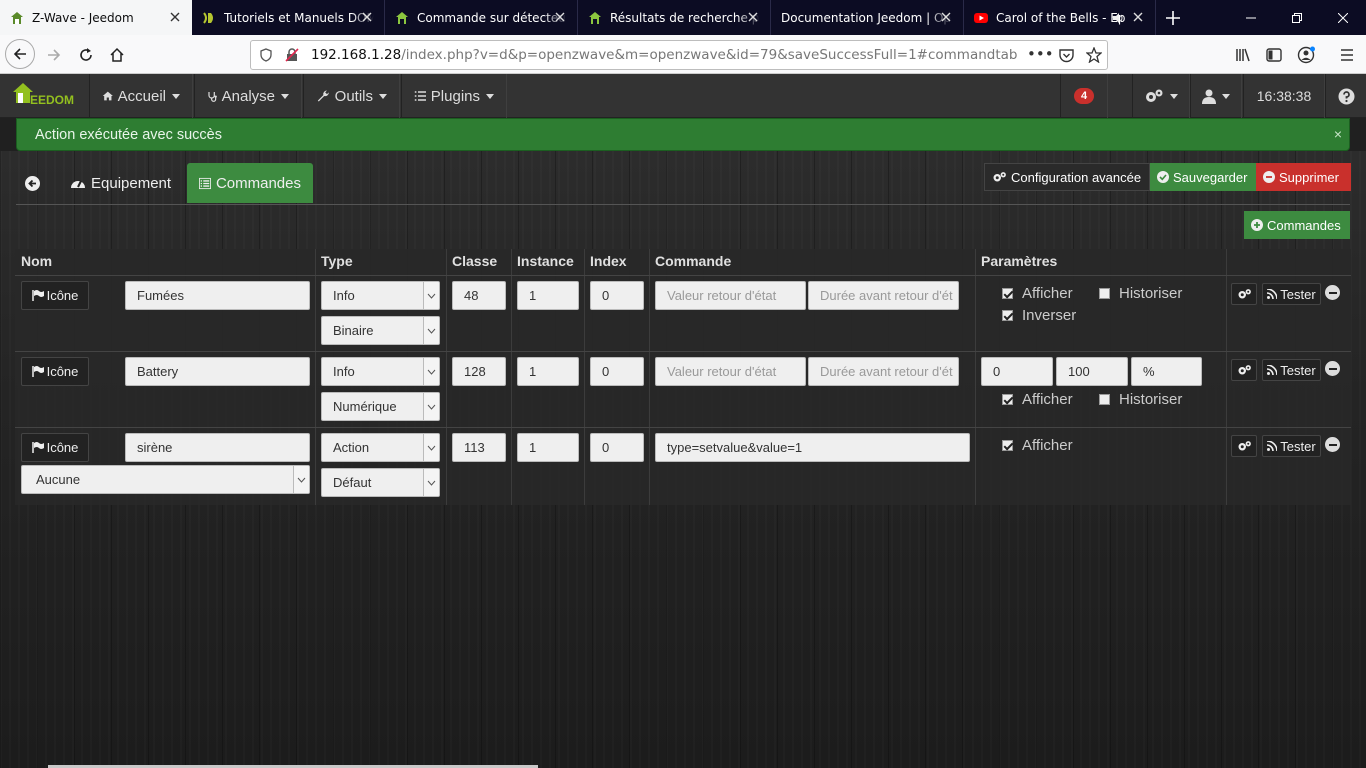 The height and width of the screenshot is (768, 1366). I want to click on new-tab-button, so click(1173, 17).